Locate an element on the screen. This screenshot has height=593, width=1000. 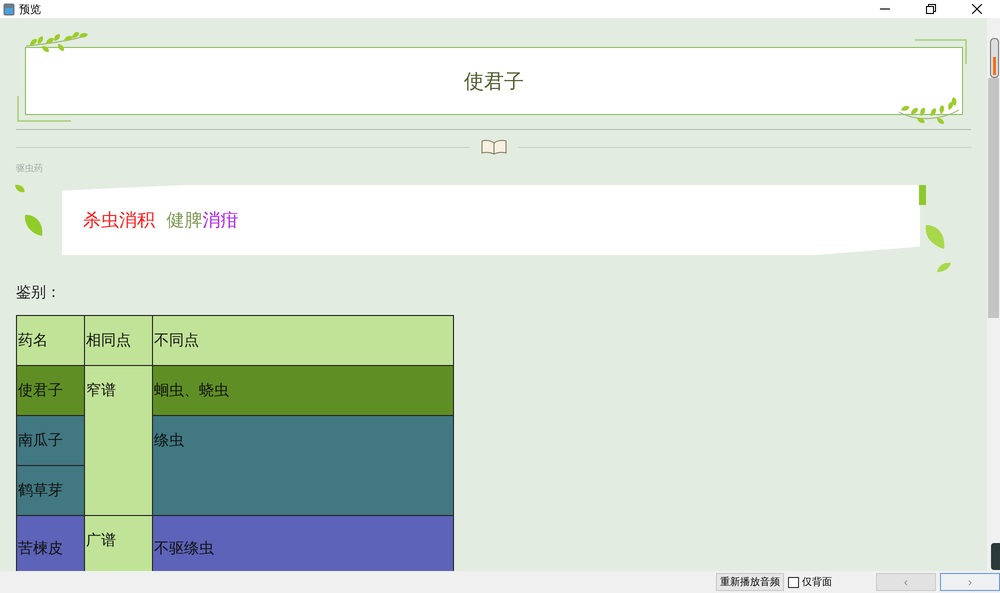
column-header: 相同点 is located at coordinates (118, 341).